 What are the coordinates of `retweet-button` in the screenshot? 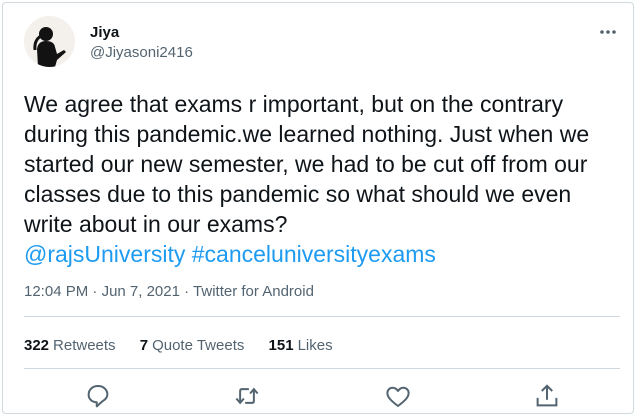 It's located at (247, 396).